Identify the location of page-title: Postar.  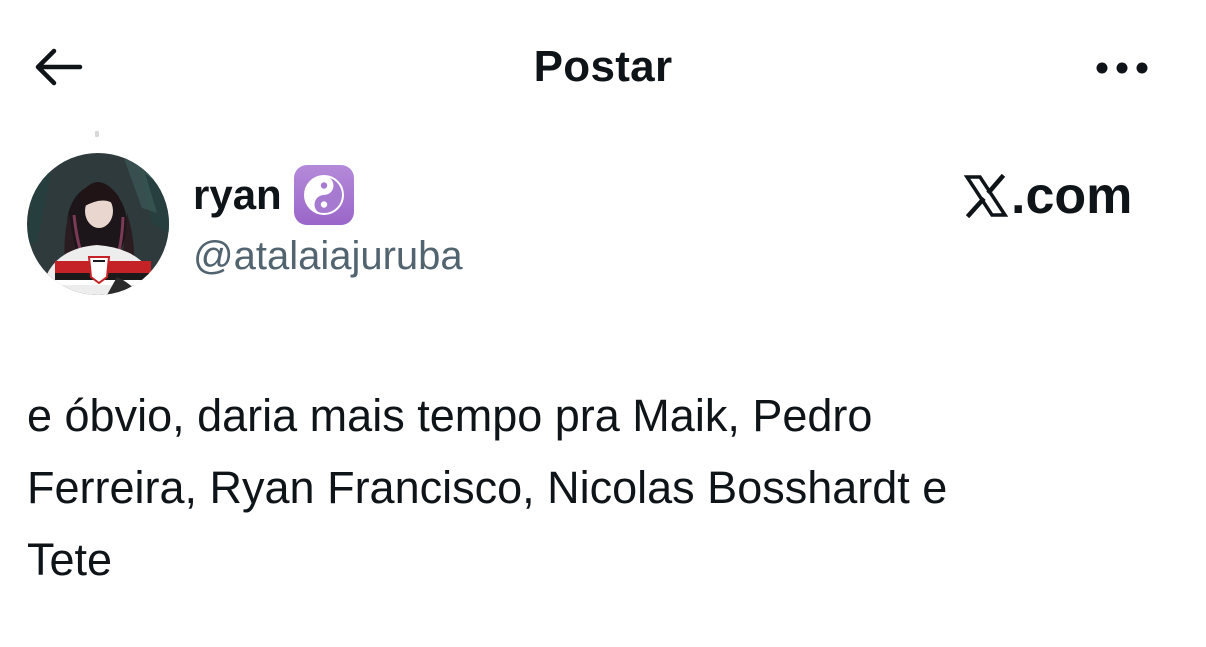
(603, 66).